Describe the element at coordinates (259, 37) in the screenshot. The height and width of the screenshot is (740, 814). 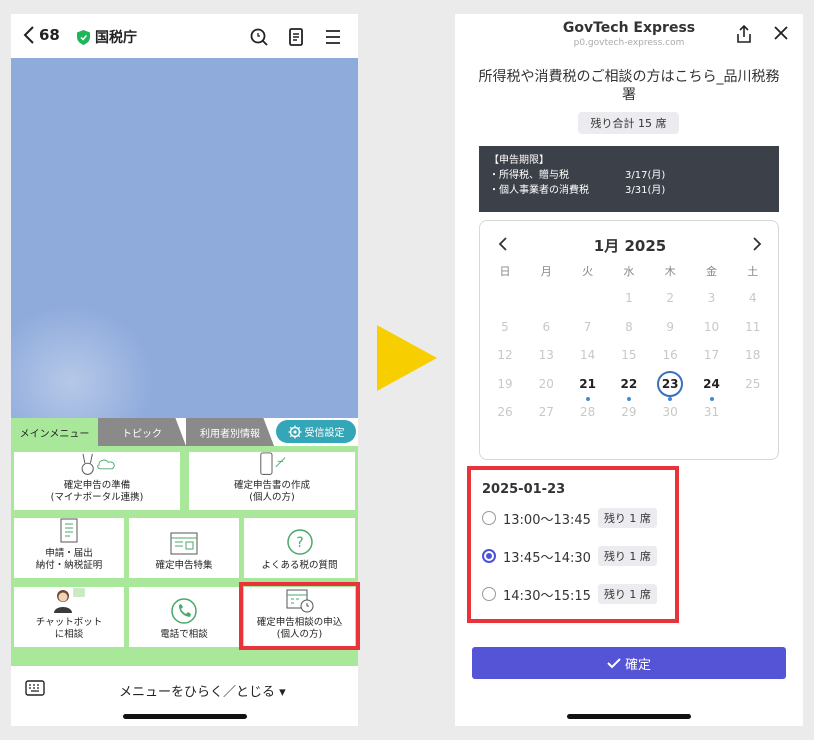
I see `search-icon` at that location.